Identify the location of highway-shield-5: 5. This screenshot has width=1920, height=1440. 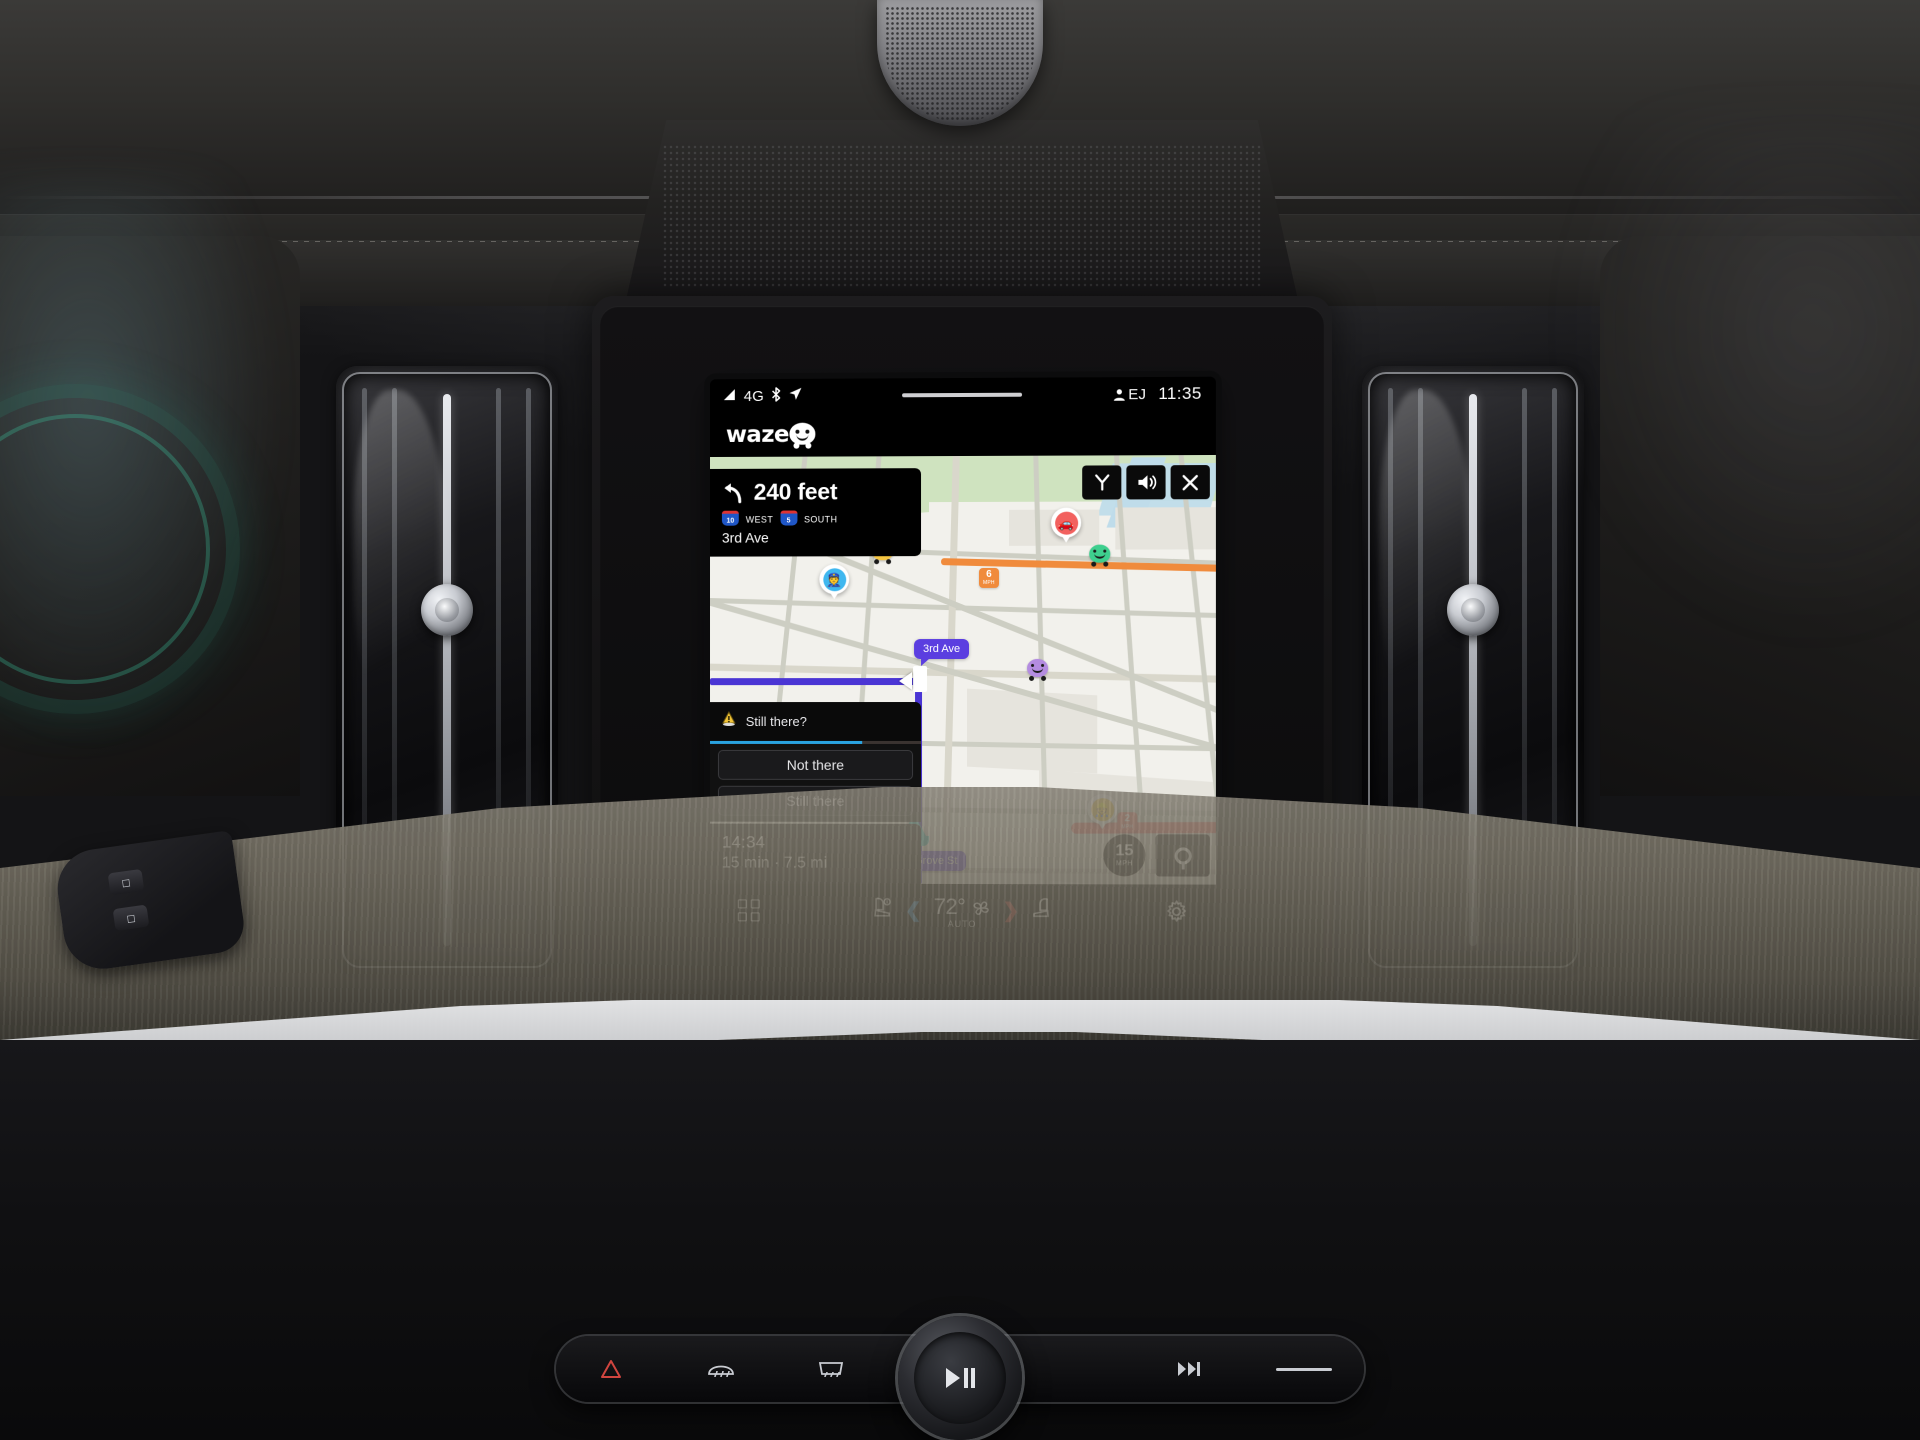
(789, 518).